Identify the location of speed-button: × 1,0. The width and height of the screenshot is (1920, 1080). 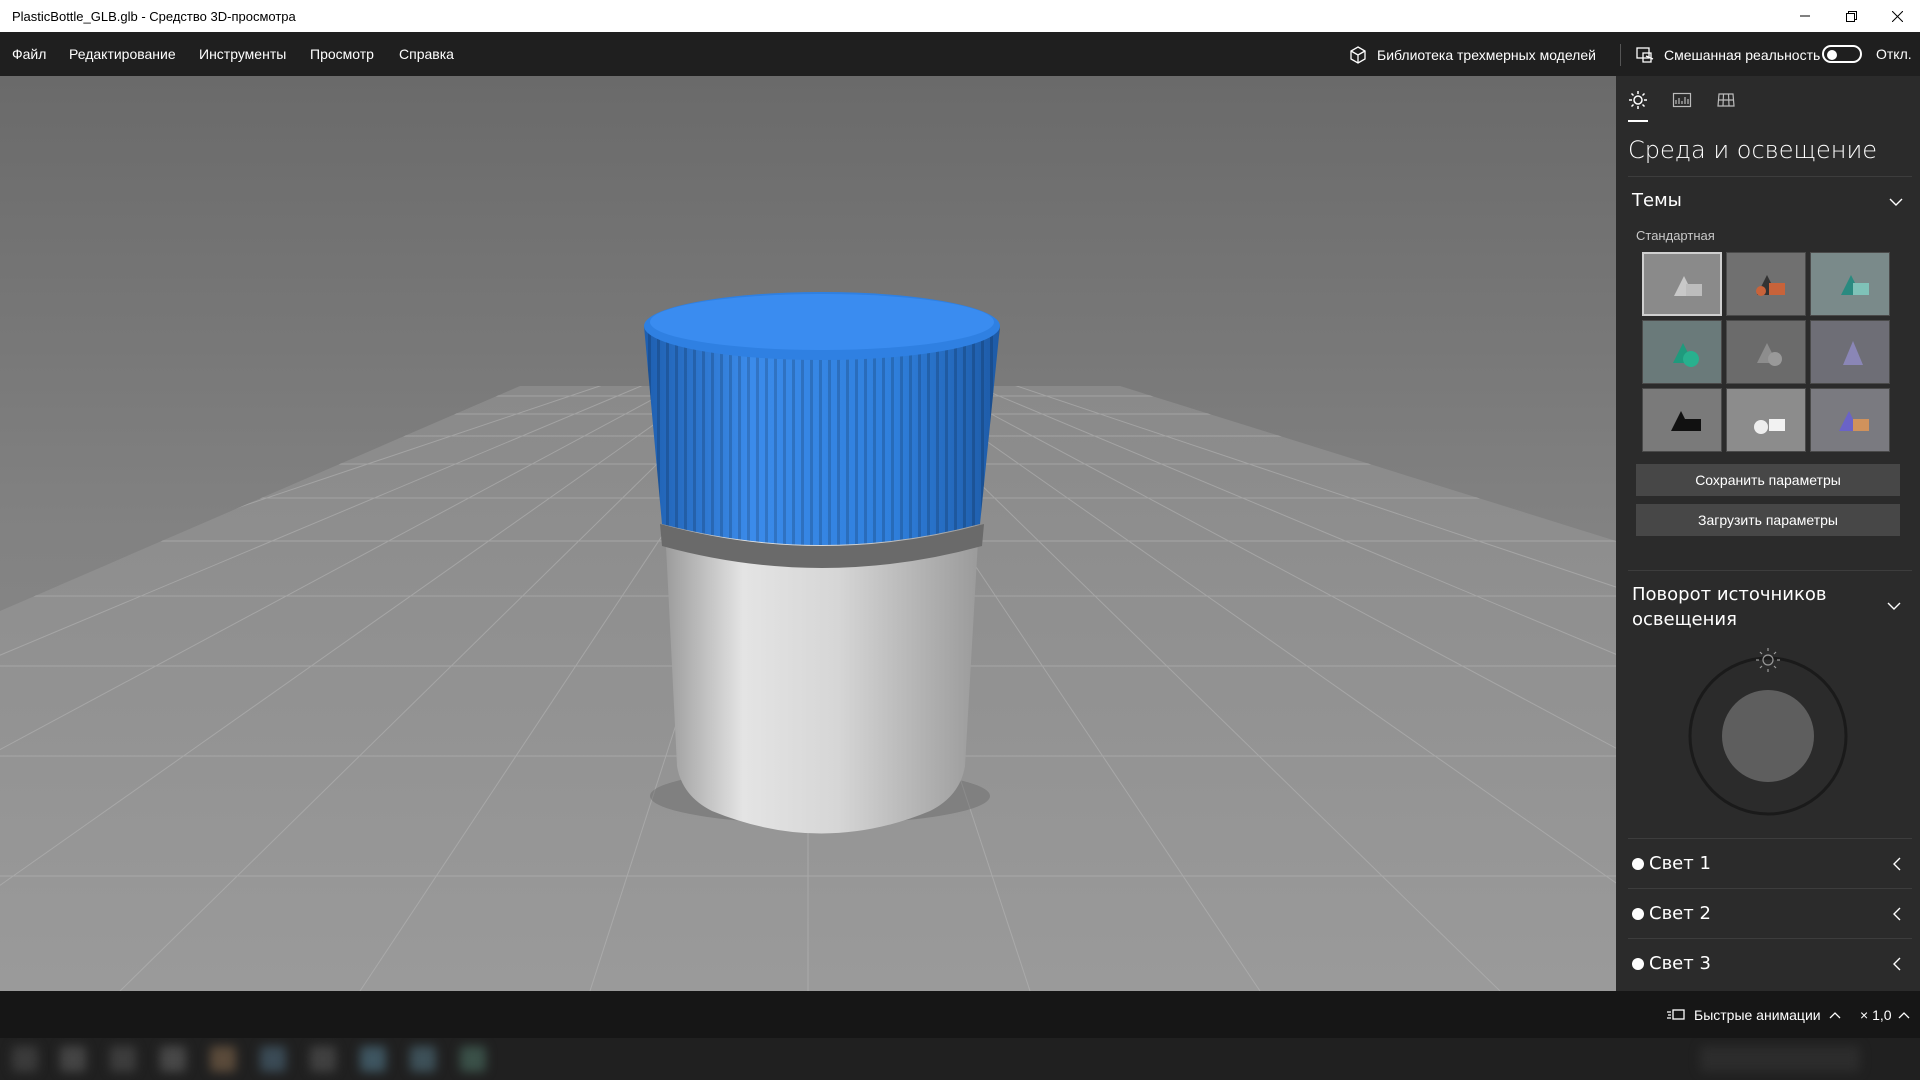
(1885, 1015).